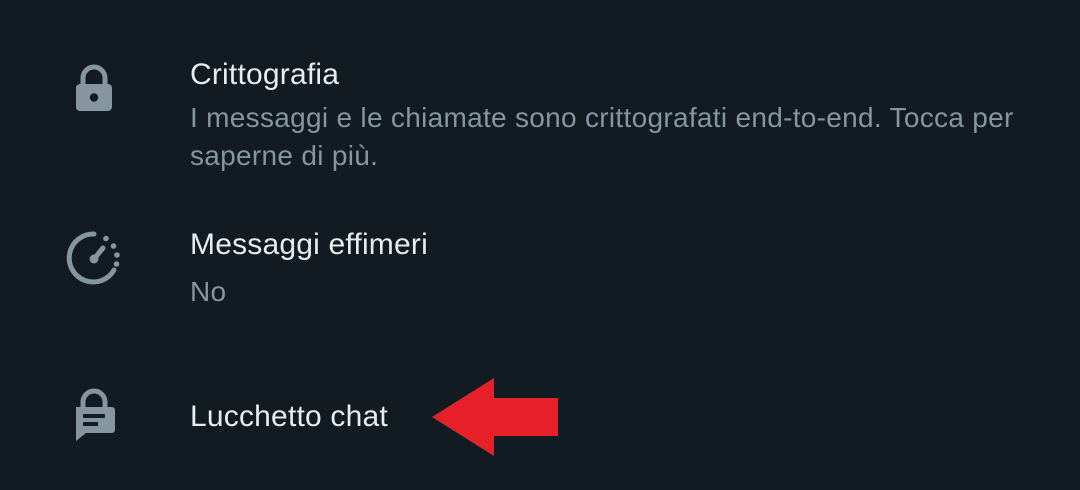  Describe the element at coordinates (94, 88) in the screenshot. I see `lock-icon` at that location.